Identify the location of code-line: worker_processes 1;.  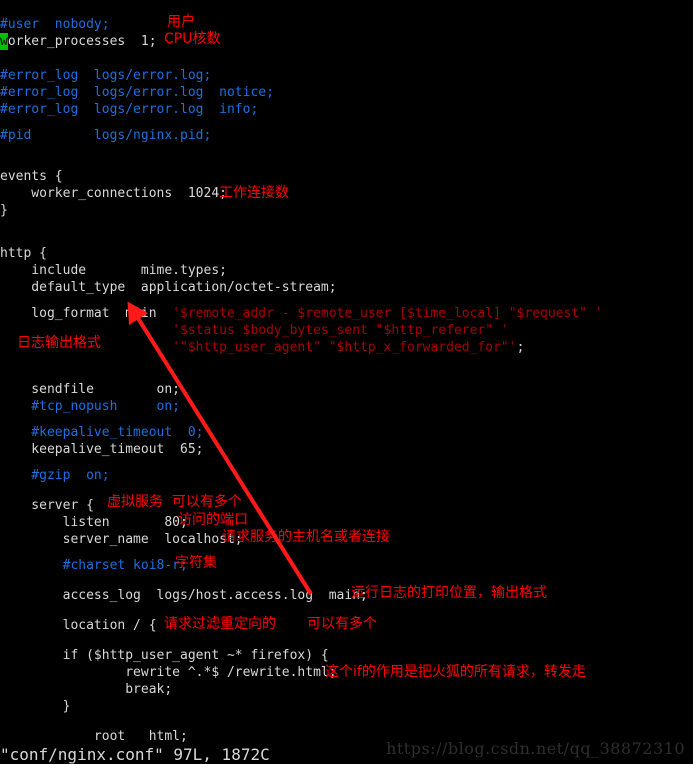
(346, 42).